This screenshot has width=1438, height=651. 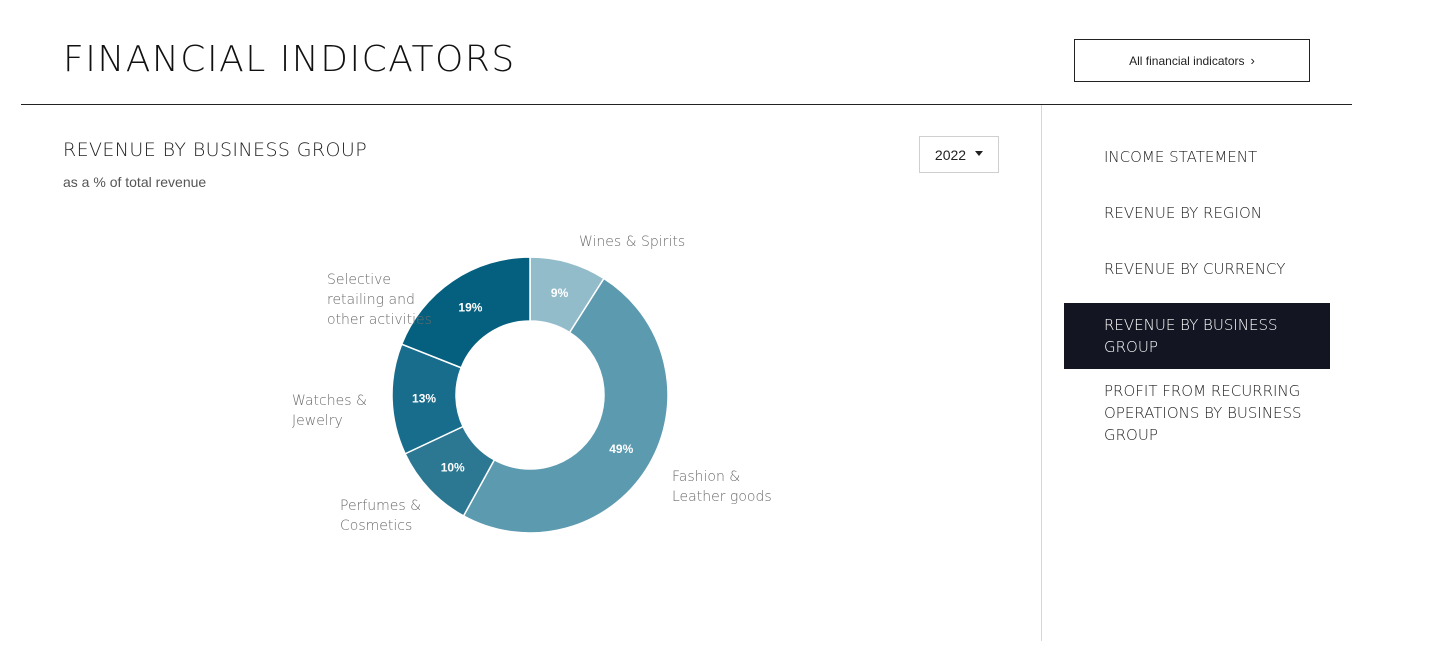 I want to click on nav-item-revenue-by-region: REVENUE BY REGION, so click(x=1197, y=219).